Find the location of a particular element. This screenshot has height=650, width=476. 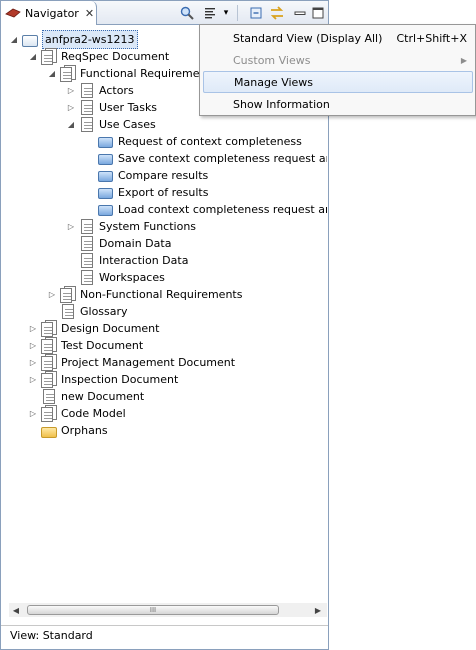

tree-item: ▷ User Tasks is located at coordinates (111, 107).